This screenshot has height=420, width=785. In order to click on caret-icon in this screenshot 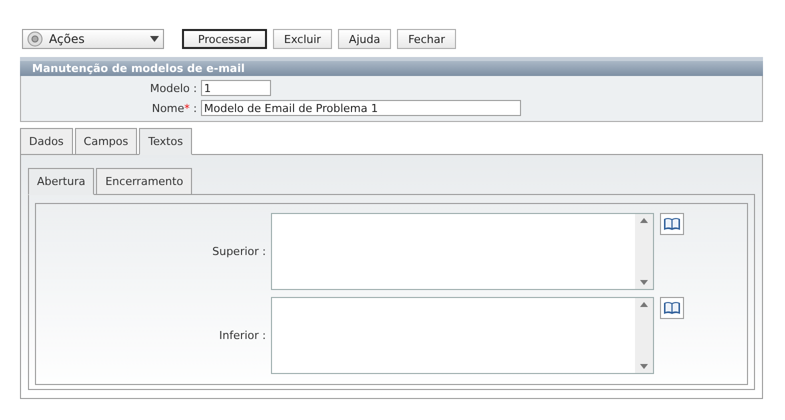, I will do `click(154, 39)`.